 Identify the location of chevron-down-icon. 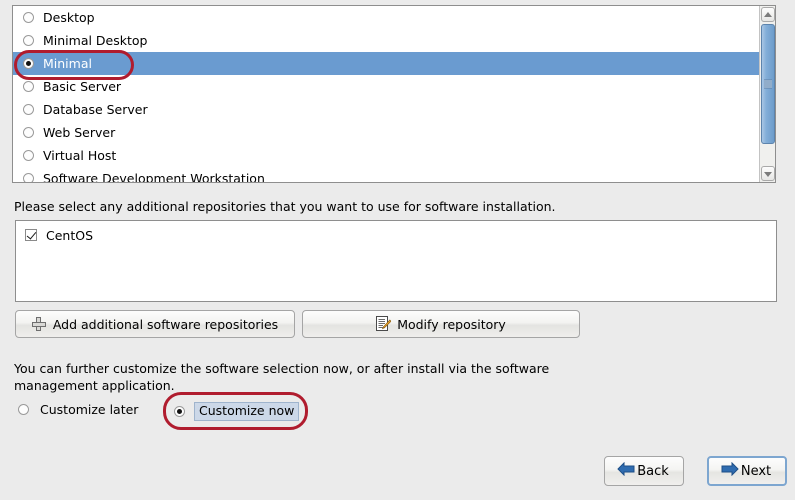
(768, 174).